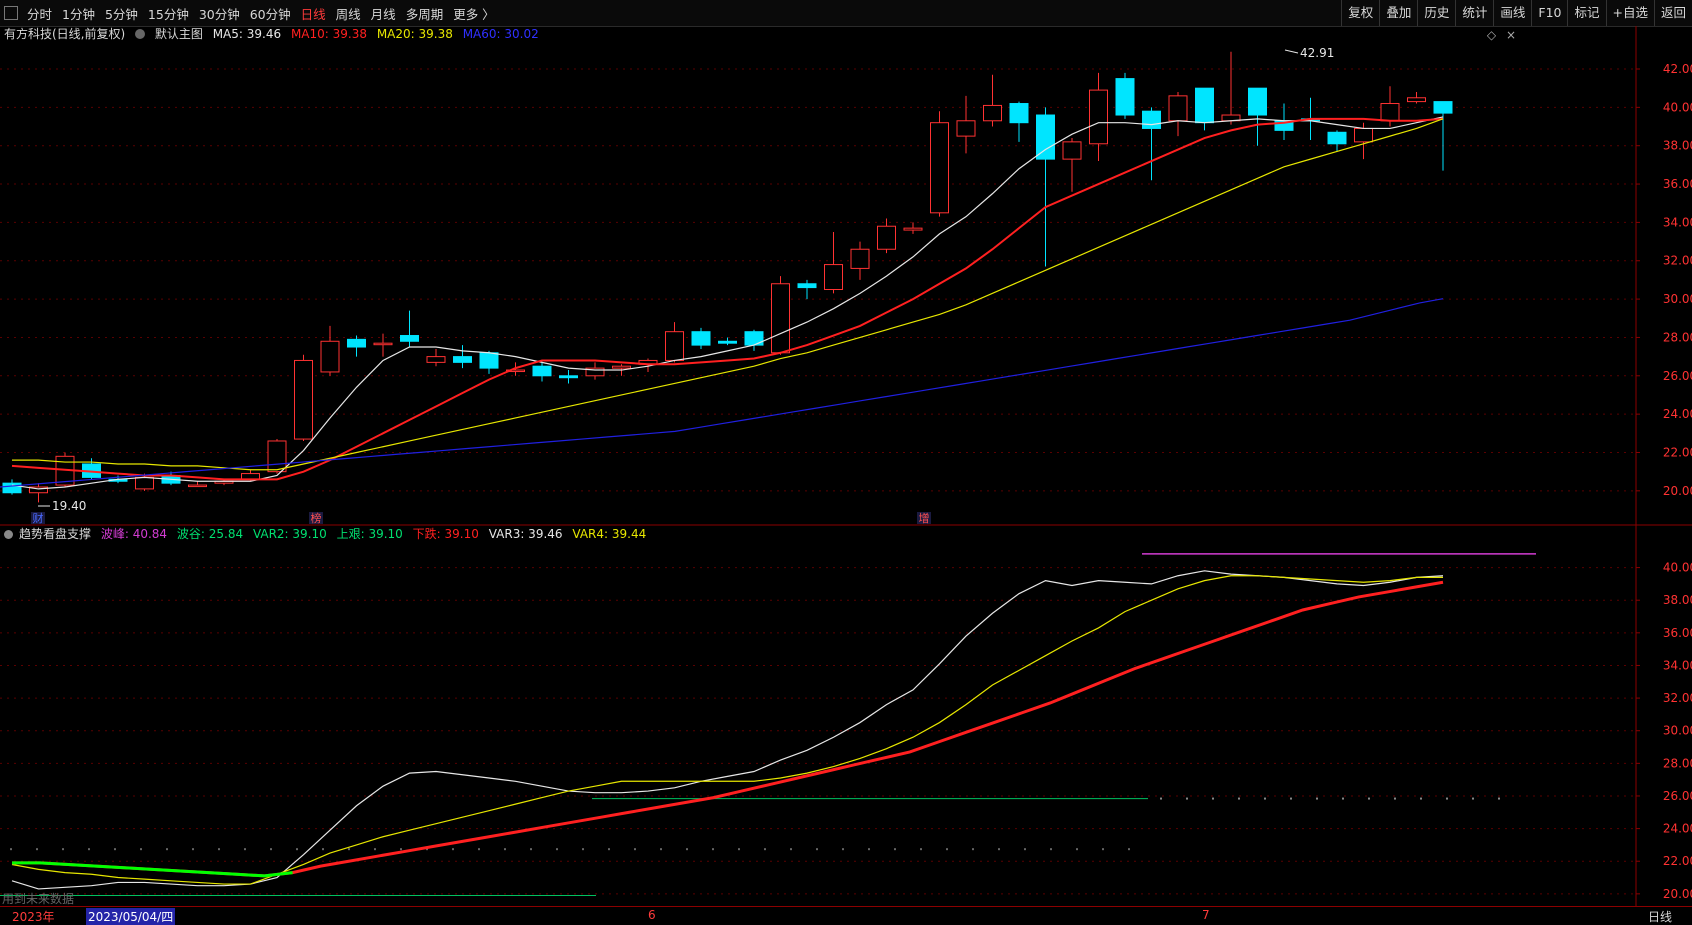 The width and height of the screenshot is (1692, 925). Describe the element at coordinates (55, 534) in the screenshot. I see `indicator-title: 趋势看盘支撑` at that location.